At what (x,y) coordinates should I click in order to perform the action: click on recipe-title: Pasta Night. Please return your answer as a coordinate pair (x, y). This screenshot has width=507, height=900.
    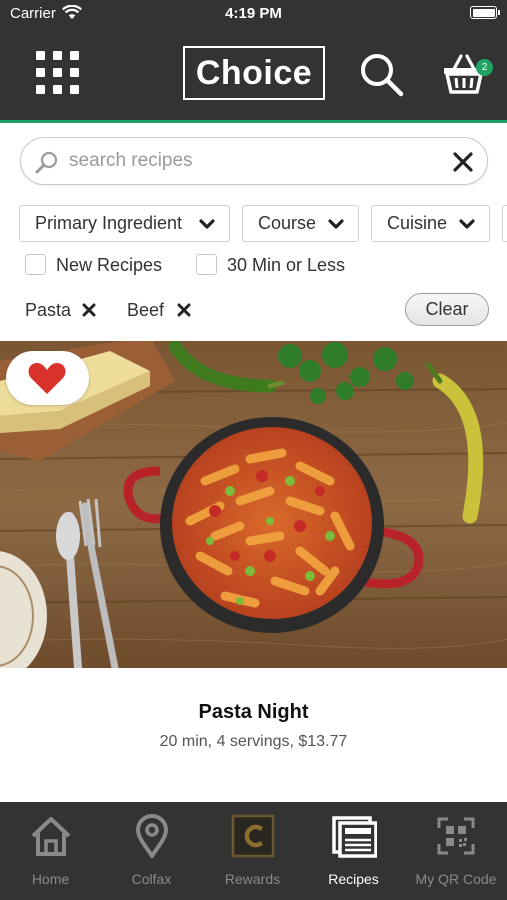
    Looking at the image, I should click on (253, 712).